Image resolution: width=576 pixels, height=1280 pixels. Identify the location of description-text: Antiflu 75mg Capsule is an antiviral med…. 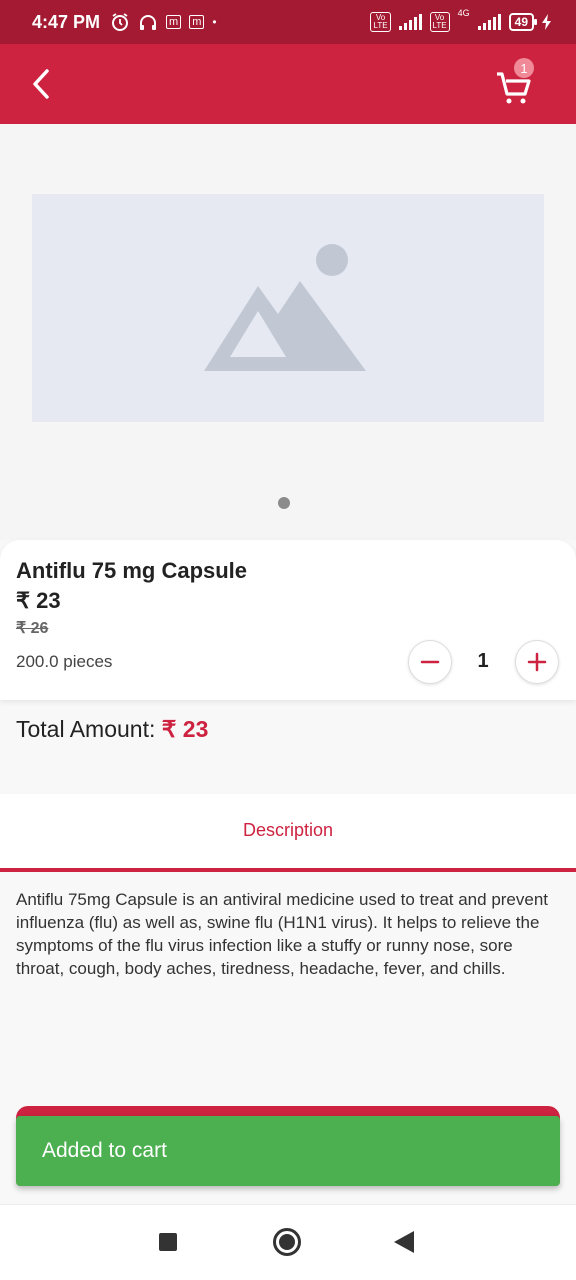
(282, 934).